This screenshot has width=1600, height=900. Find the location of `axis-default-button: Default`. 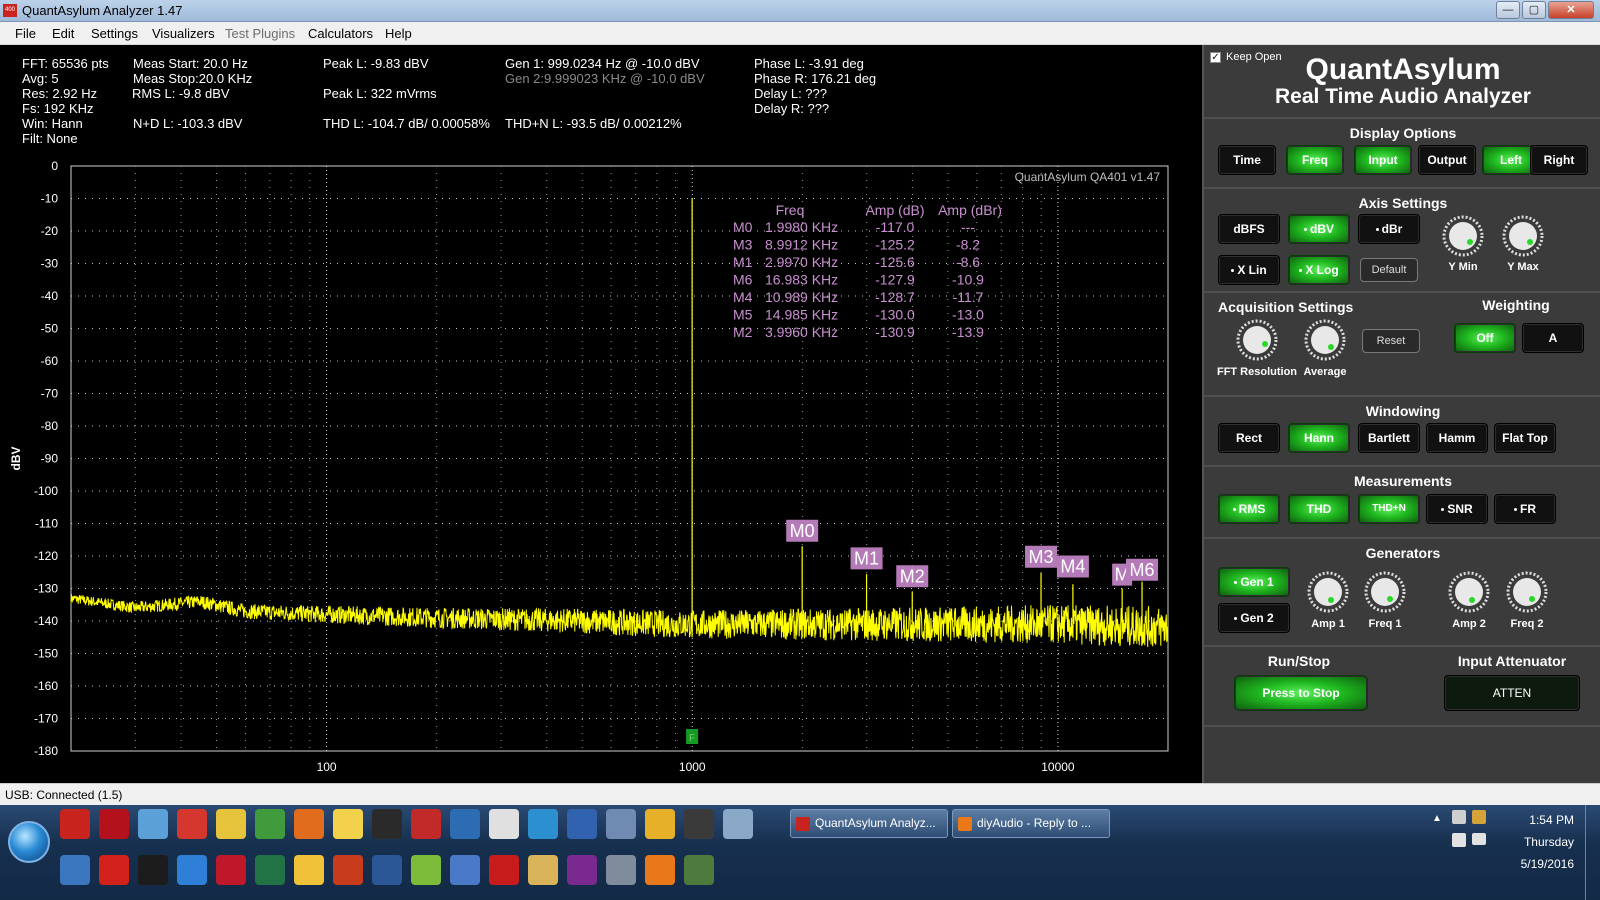

axis-default-button: Default is located at coordinates (1389, 270).